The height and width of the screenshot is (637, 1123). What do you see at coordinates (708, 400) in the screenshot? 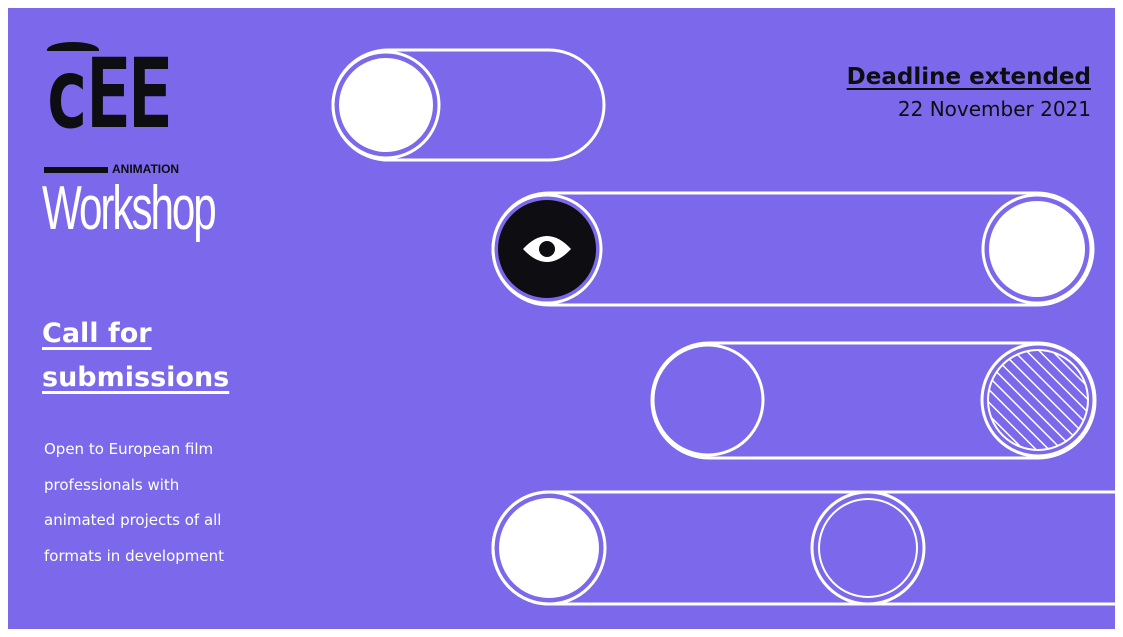
I see `toggle-knob-3a` at bounding box center [708, 400].